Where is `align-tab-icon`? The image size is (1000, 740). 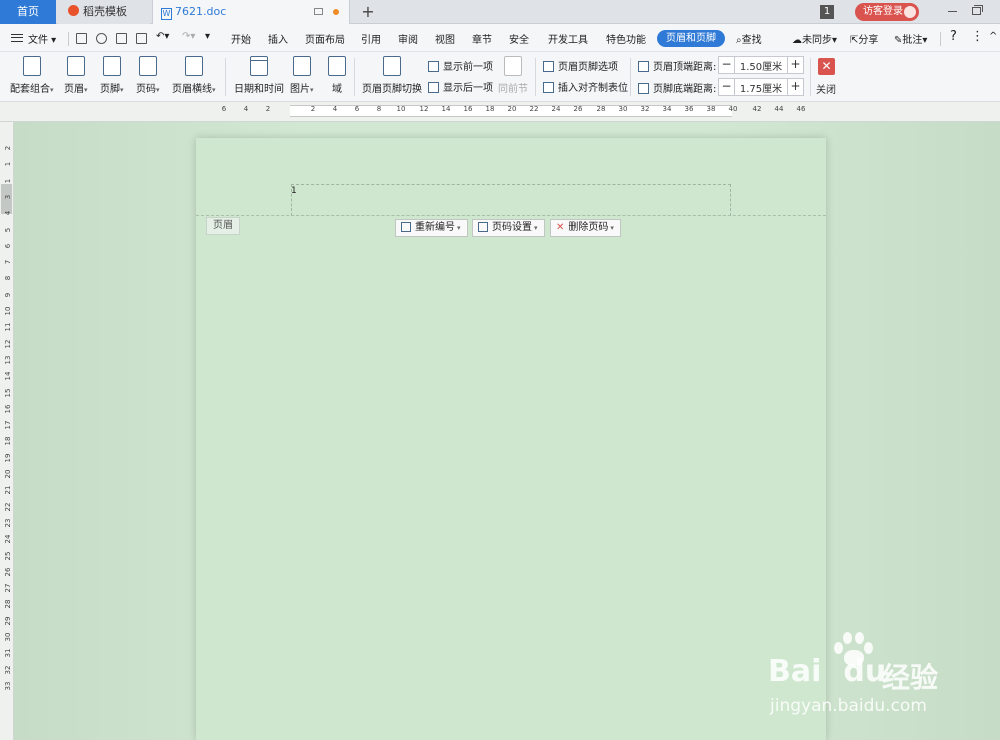 align-tab-icon is located at coordinates (548, 87).